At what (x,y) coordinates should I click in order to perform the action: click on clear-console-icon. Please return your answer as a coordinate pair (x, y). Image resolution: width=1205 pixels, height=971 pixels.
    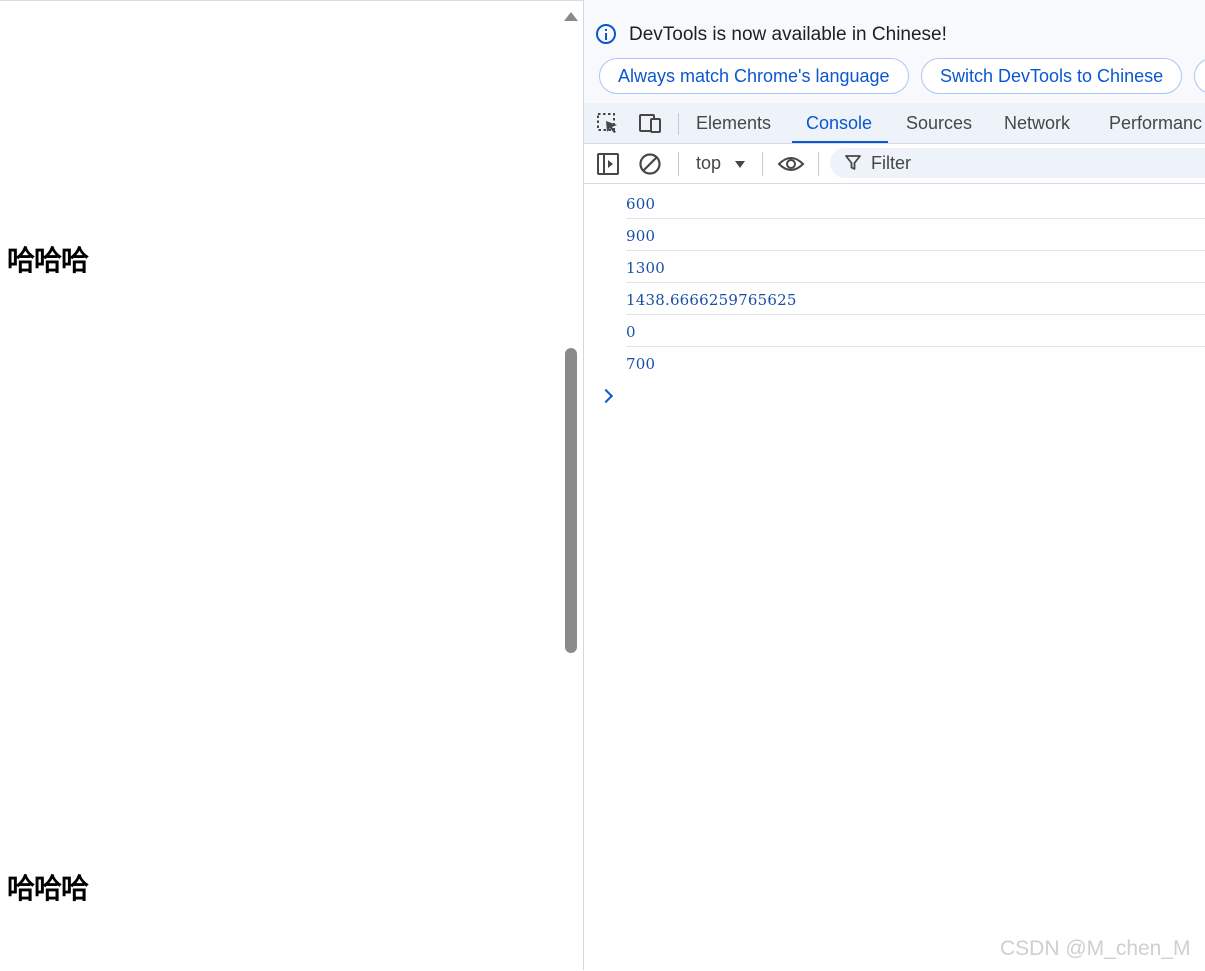
    Looking at the image, I should click on (650, 164).